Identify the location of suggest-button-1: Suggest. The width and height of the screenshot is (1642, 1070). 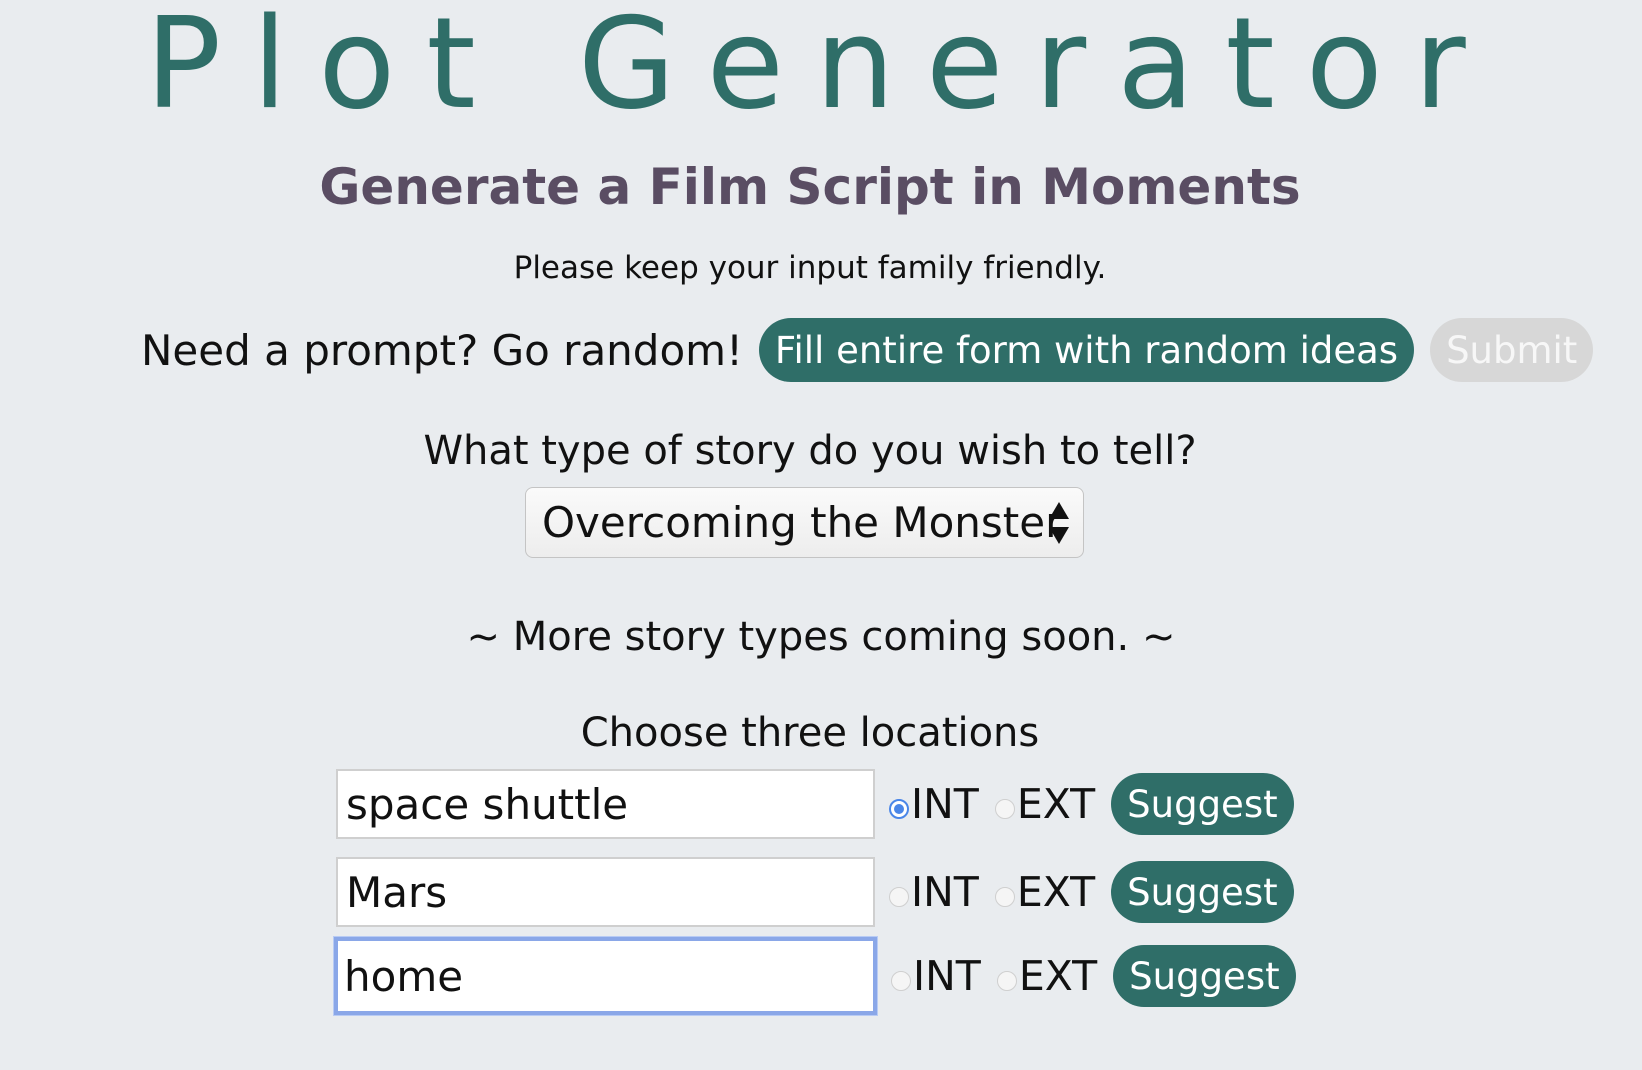
(1202, 804).